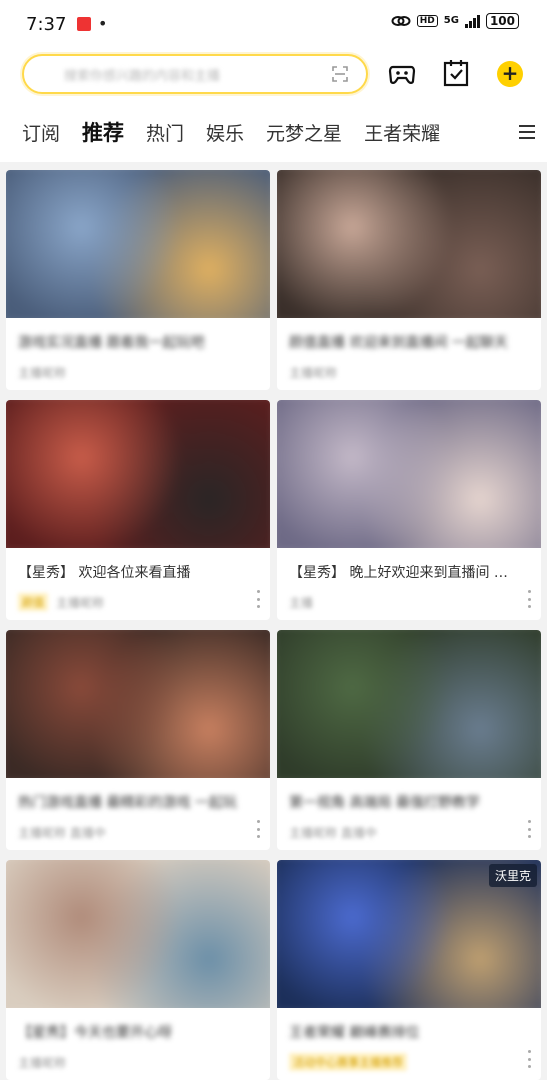 The height and width of the screenshot is (1080, 547). I want to click on live-card: 沃里克 王者荣耀 巅峰赛排位 活动中心赛事主播推荐, so click(409, 970).